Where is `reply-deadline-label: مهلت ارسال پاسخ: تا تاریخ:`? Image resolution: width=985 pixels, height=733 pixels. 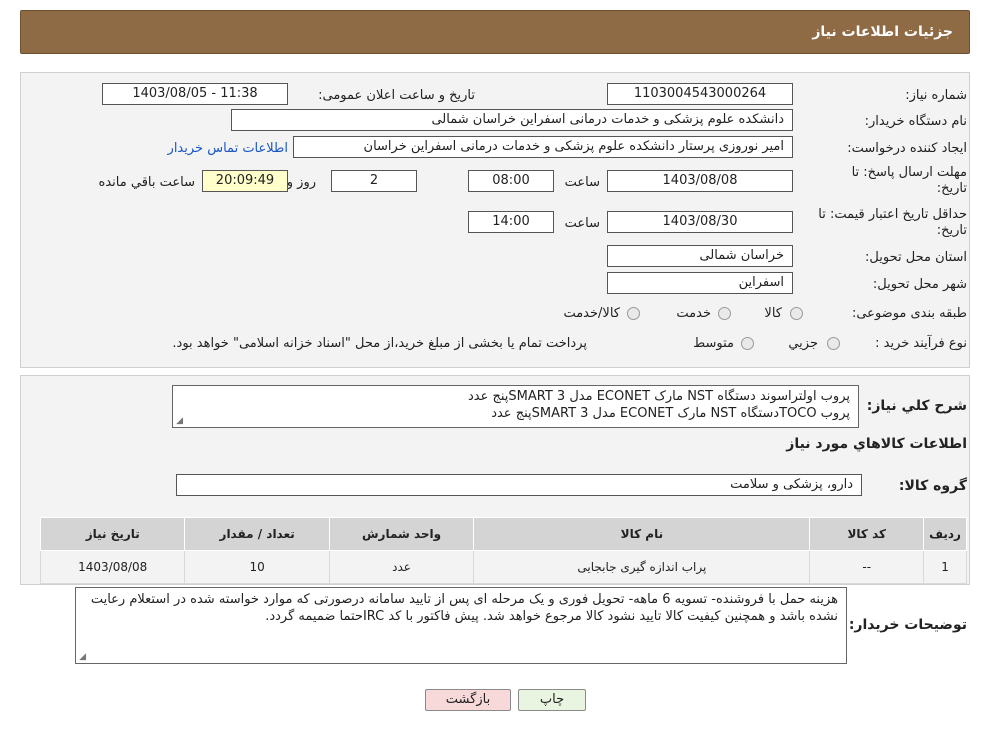
reply-deadline-label: مهلت ارسال پاسخ: تا تاریخ: is located at coordinates (909, 180).